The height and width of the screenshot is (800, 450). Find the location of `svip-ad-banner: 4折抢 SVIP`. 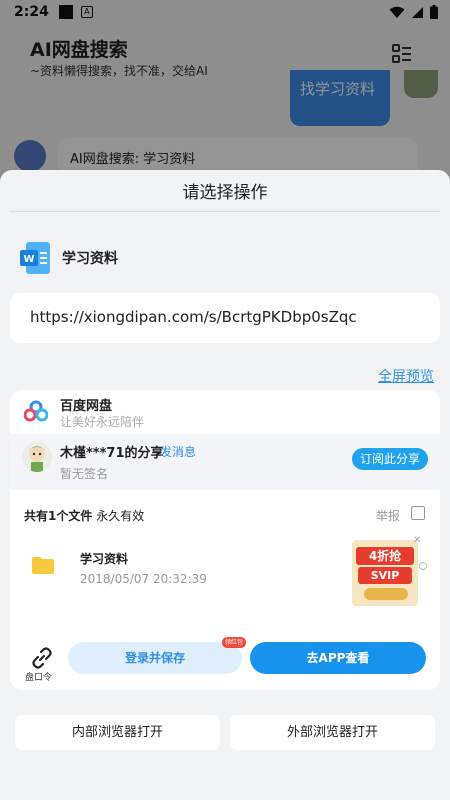

svip-ad-banner: 4折抢 SVIP is located at coordinates (385, 573).